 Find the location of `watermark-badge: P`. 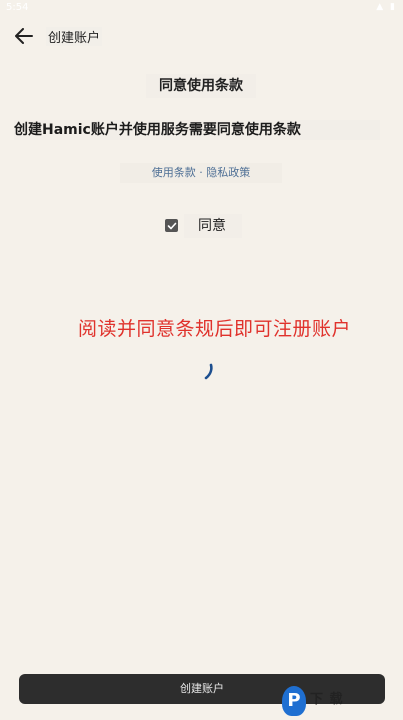

watermark-badge: P is located at coordinates (294, 701).